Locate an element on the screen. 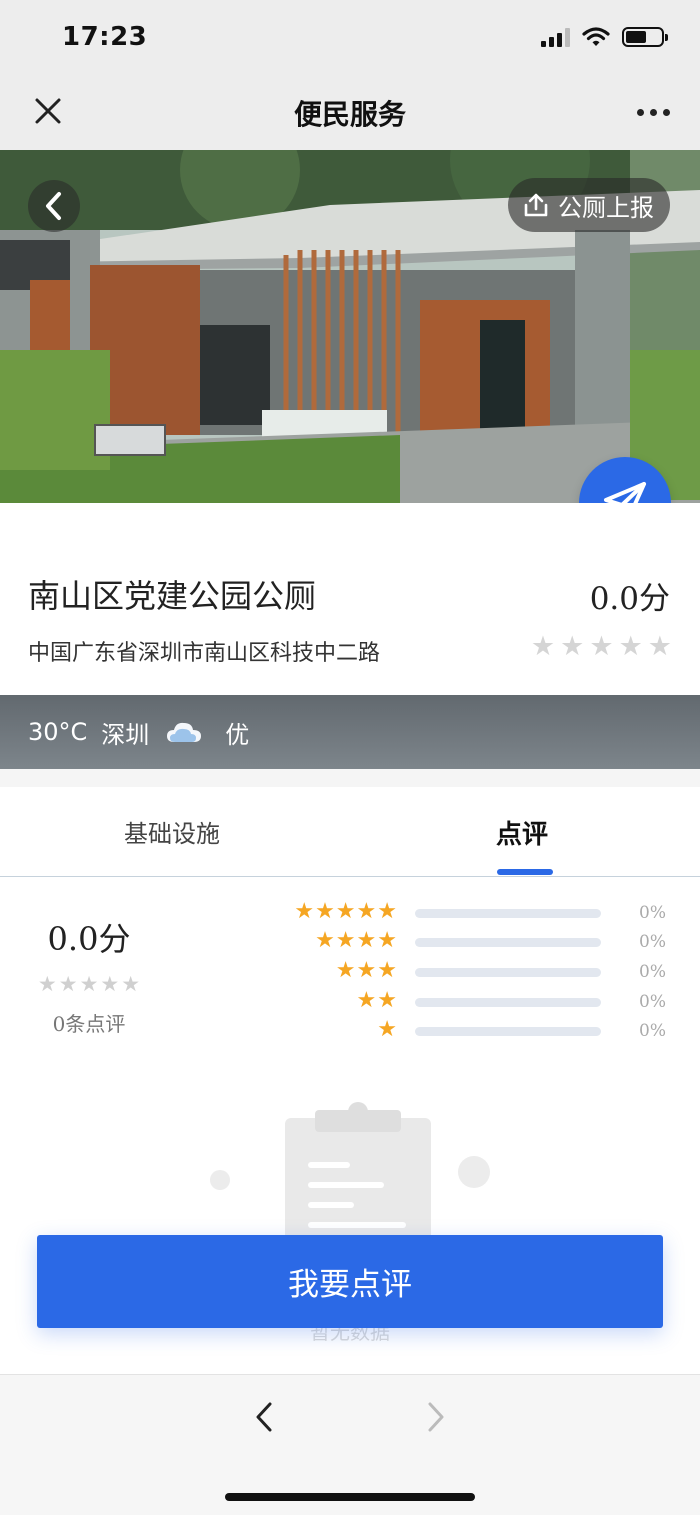  distribution-row-2: ★ ★ 0% is located at coordinates (350, 1002).